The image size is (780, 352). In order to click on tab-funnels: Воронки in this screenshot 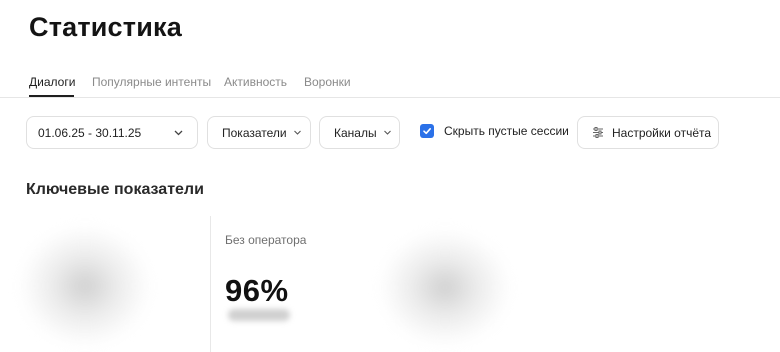, I will do `click(327, 82)`.